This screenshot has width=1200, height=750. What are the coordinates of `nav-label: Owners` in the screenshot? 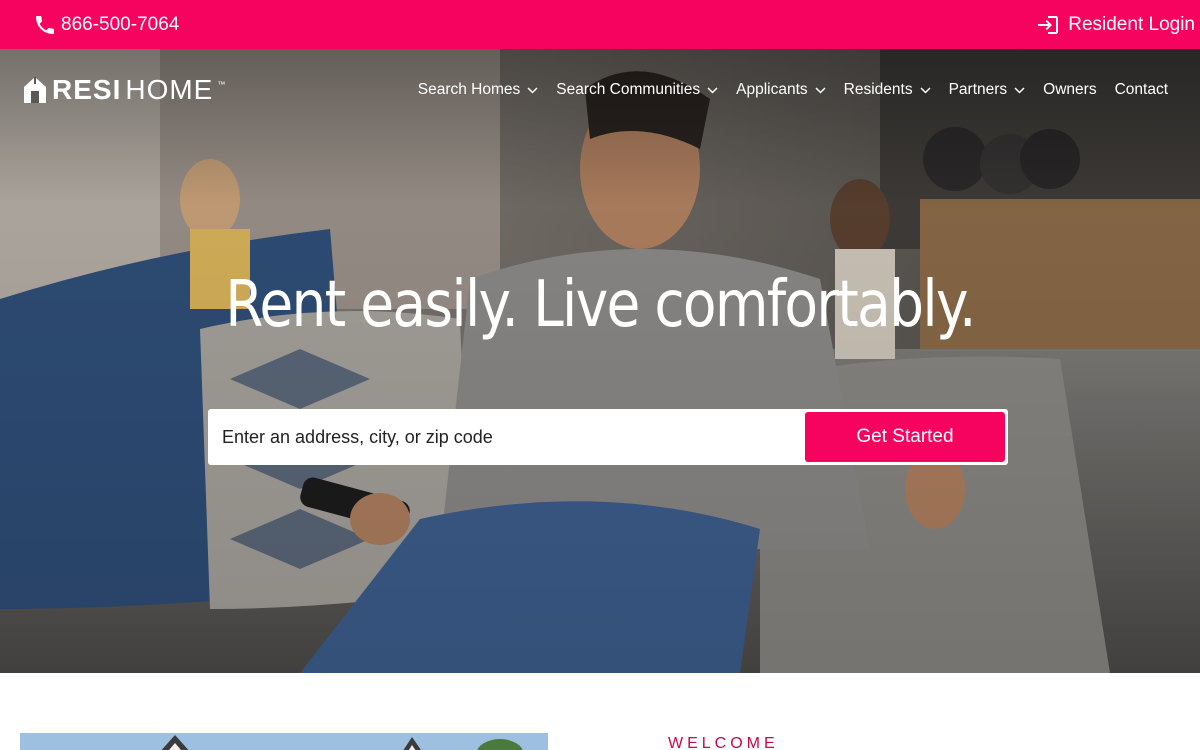 It's located at (1070, 89).